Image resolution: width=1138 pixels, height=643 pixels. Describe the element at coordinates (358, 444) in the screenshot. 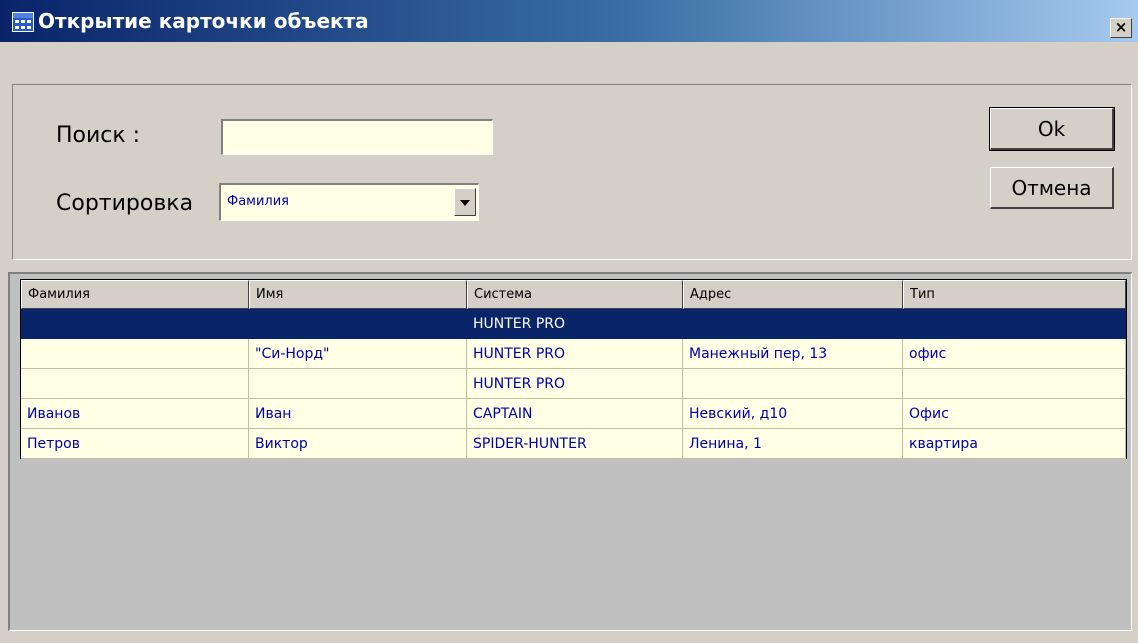

I see `cell-name: Виктор` at that location.